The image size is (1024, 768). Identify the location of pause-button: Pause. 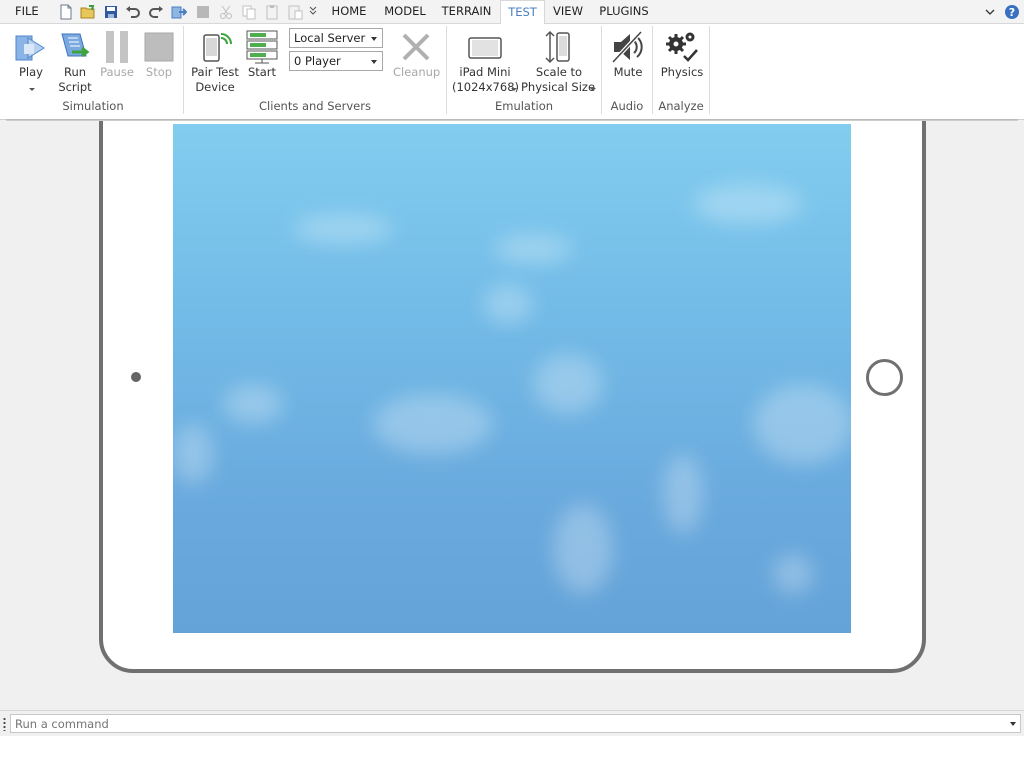
(117, 63).